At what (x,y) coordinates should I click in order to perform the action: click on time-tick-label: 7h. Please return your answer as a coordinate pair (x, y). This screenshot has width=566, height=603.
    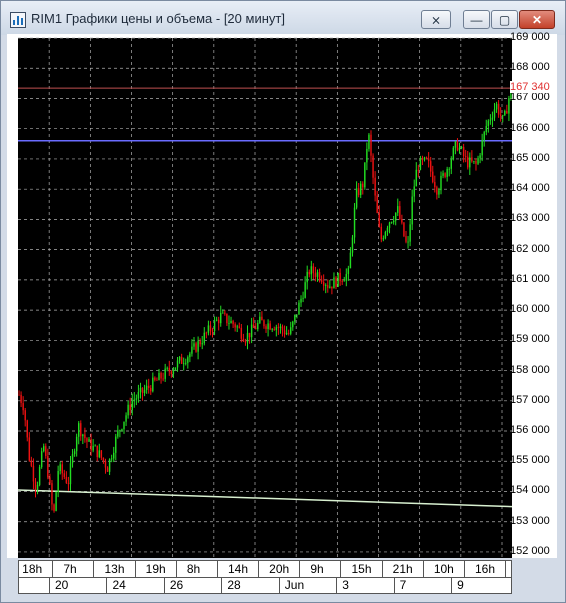
    Looking at the image, I should click on (70, 569).